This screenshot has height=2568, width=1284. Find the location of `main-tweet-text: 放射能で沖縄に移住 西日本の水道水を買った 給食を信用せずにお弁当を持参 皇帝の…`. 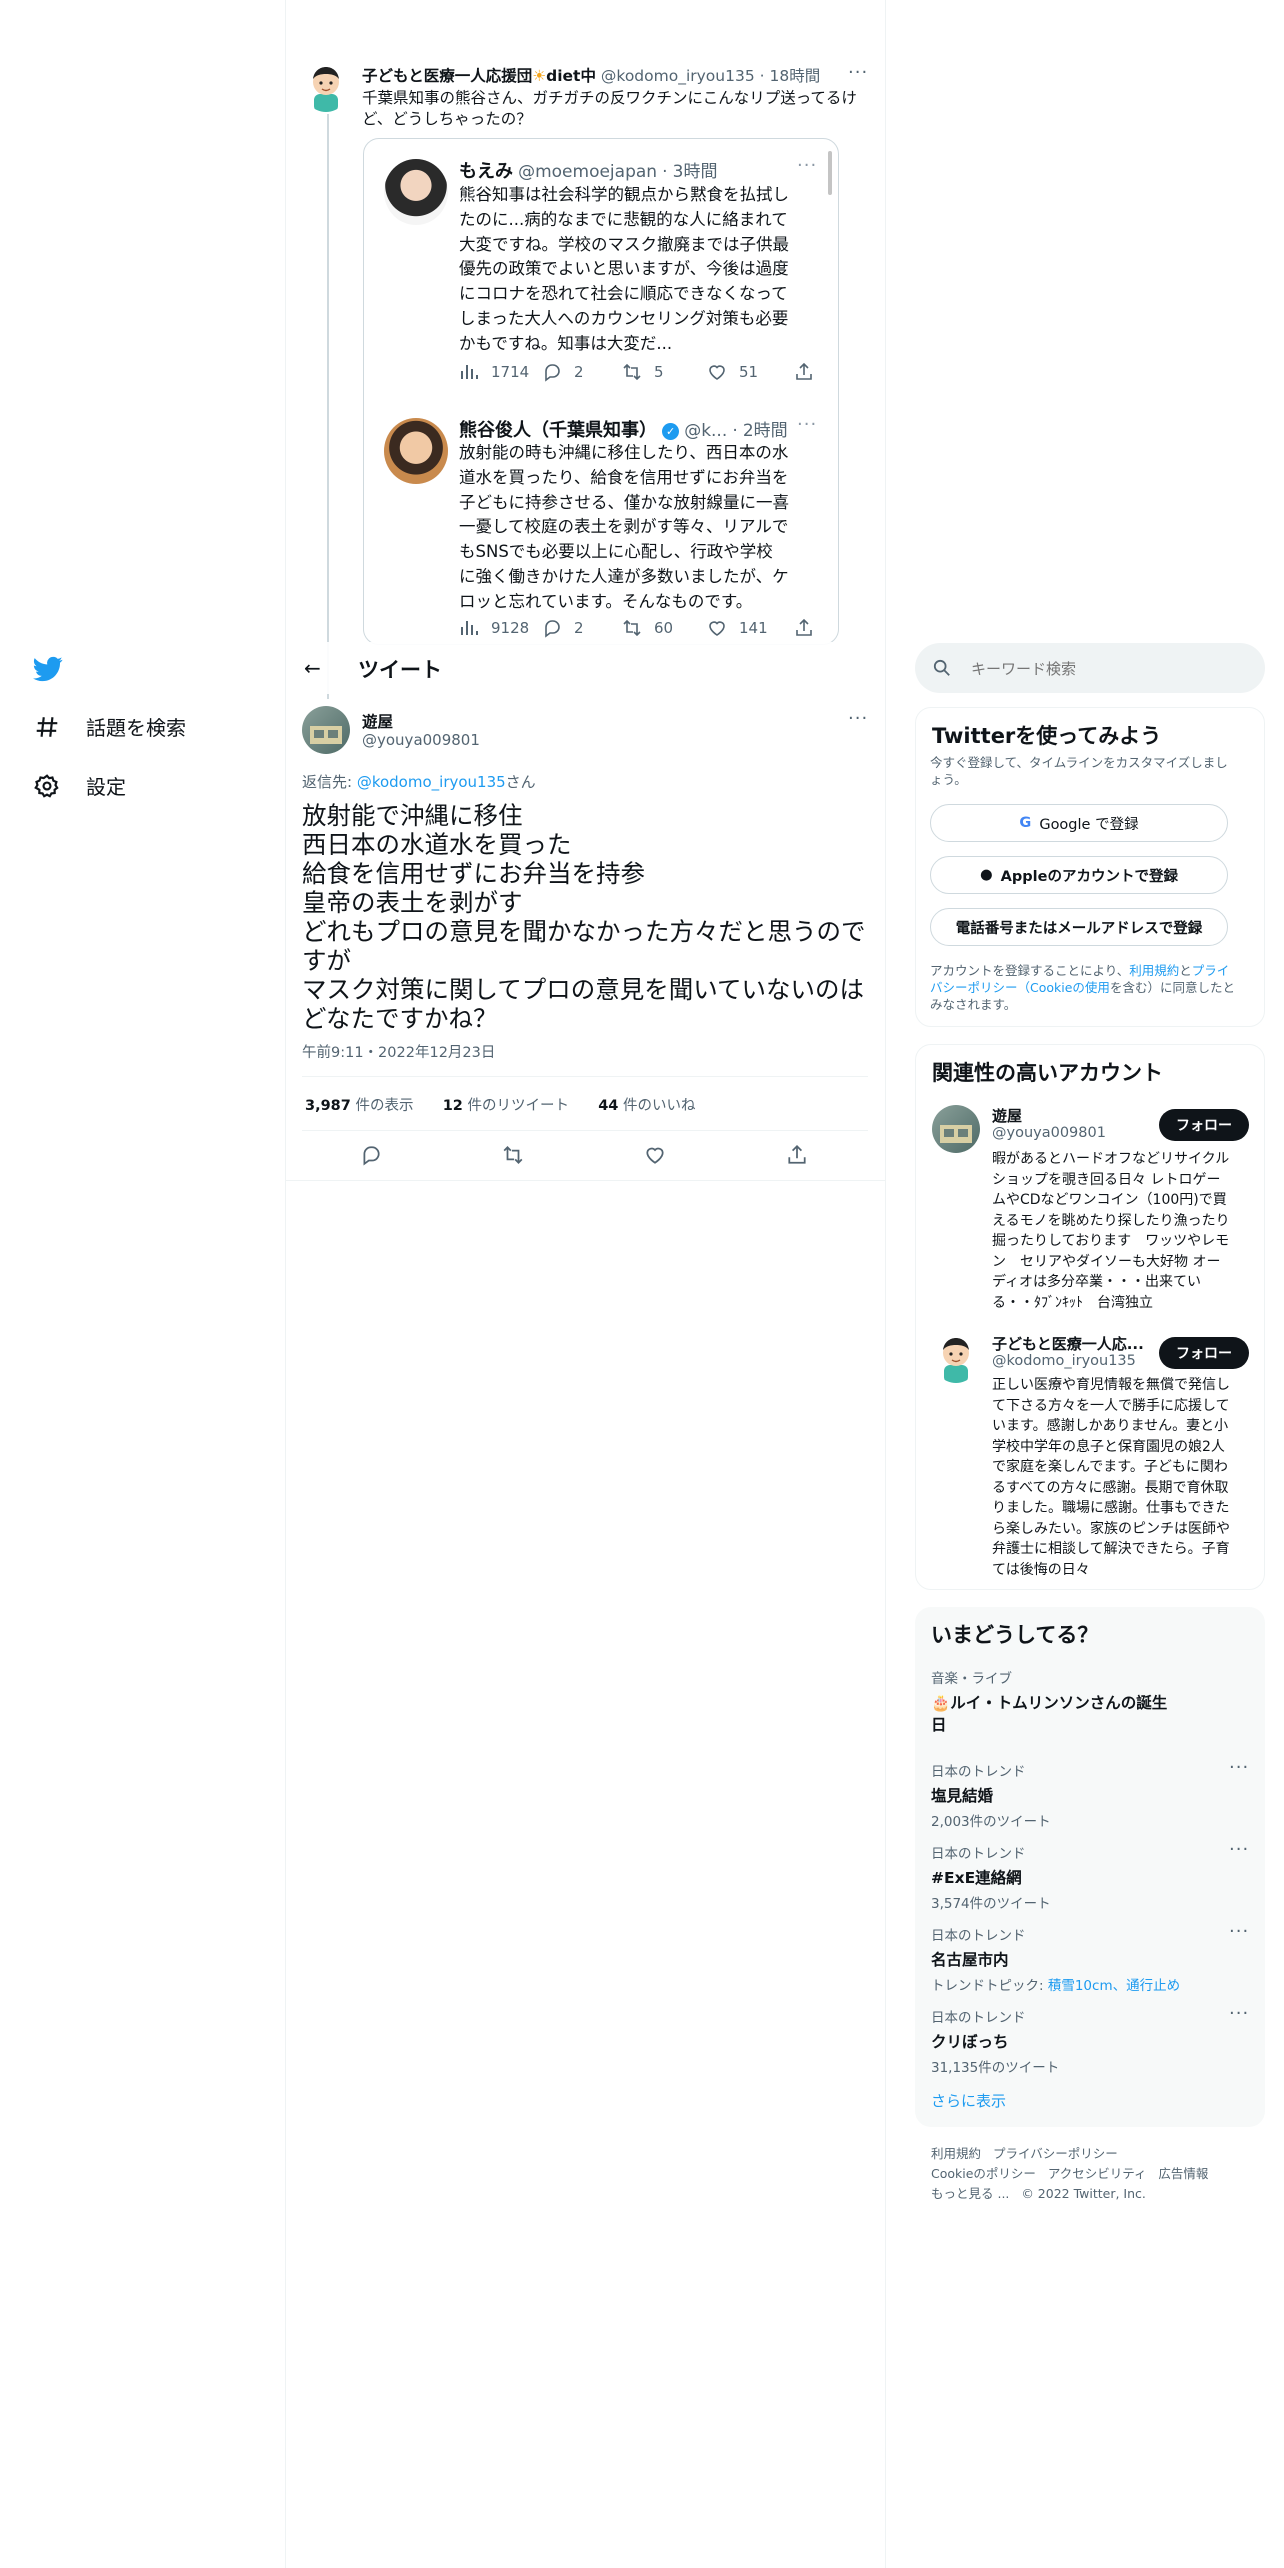

main-tweet-text: 放射能で沖縄に移住 西日本の水道水を買った 給食を信用せずにお弁当を持参 皇帝の… is located at coordinates (584, 917).